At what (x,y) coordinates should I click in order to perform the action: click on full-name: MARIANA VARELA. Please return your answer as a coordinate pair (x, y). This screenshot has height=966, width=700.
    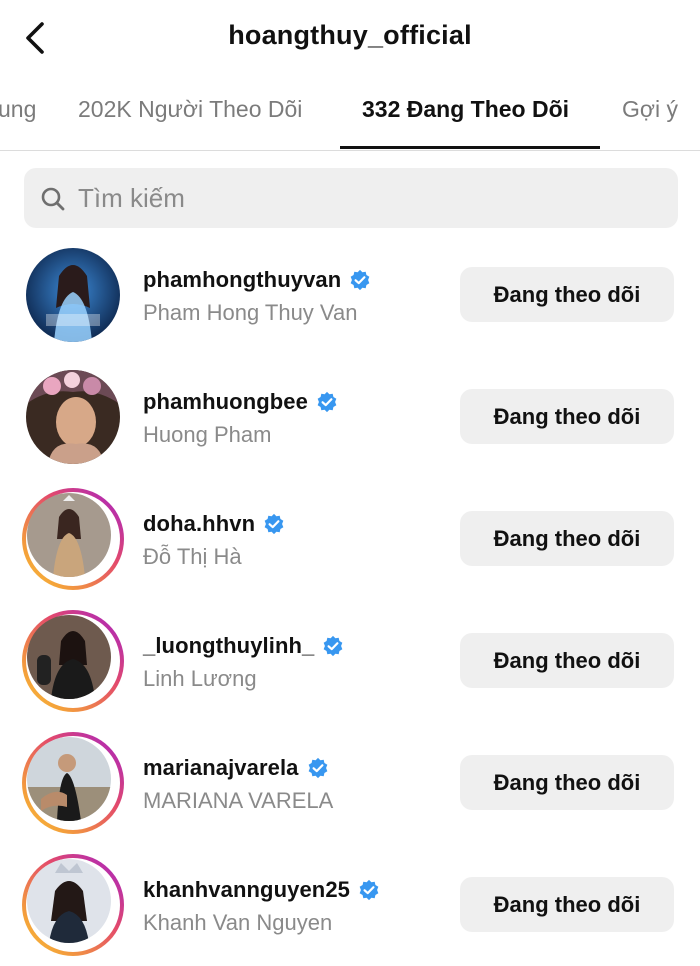
    Looking at the image, I should click on (238, 800).